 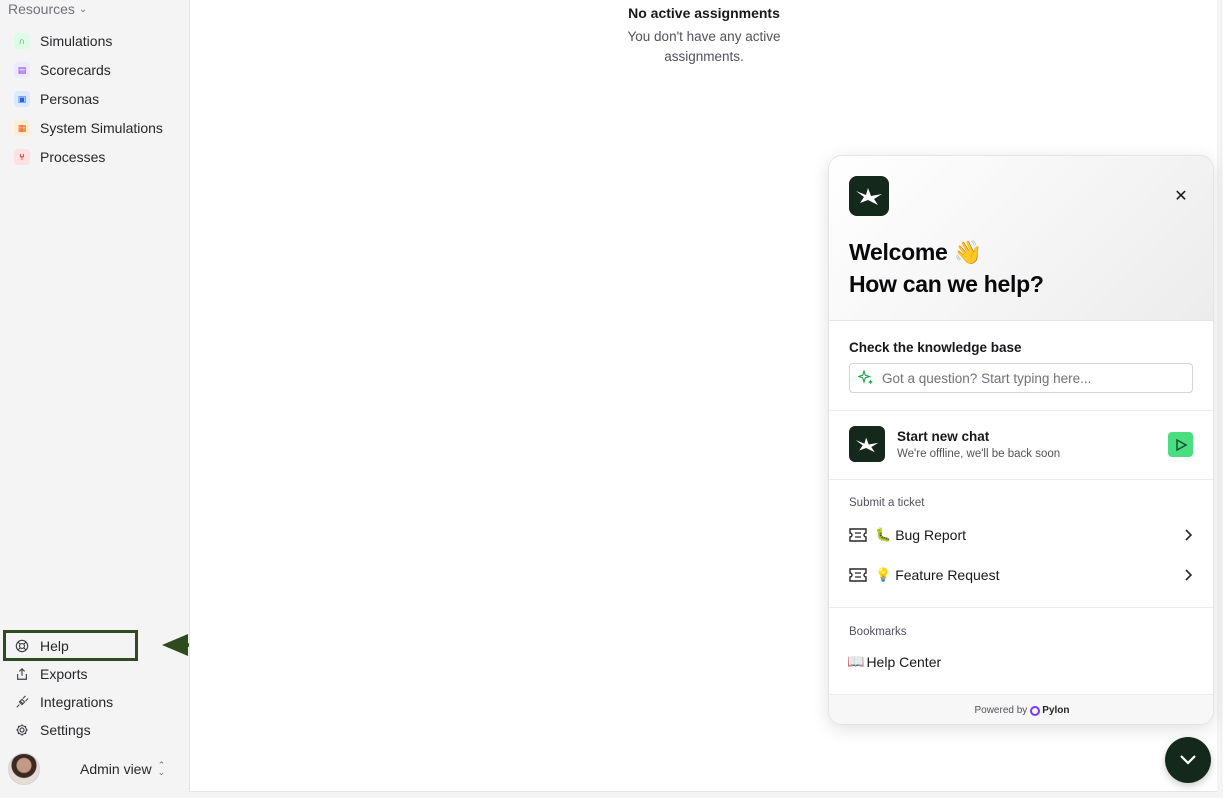 What do you see at coordinates (878, 632) in the screenshot?
I see `bookmarks-label: Bookmarks` at bounding box center [878, 632].